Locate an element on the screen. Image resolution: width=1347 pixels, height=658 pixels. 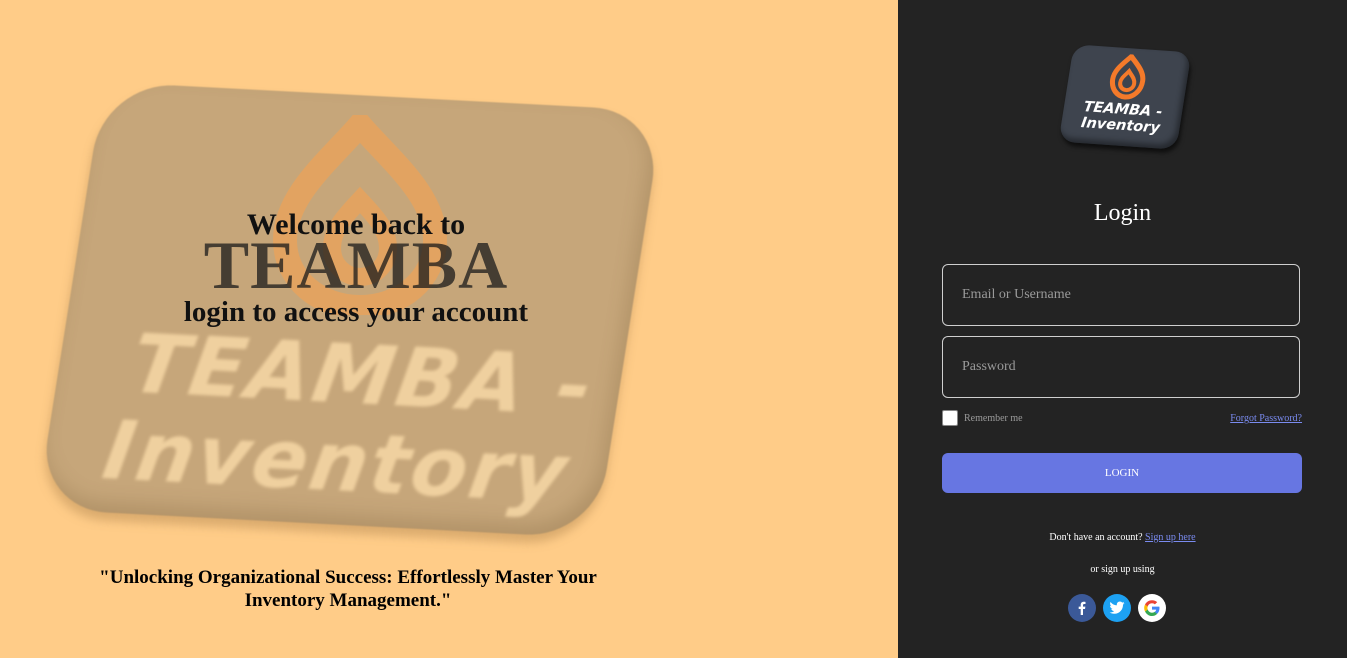
password-field is located at coordinates (1121, 367).